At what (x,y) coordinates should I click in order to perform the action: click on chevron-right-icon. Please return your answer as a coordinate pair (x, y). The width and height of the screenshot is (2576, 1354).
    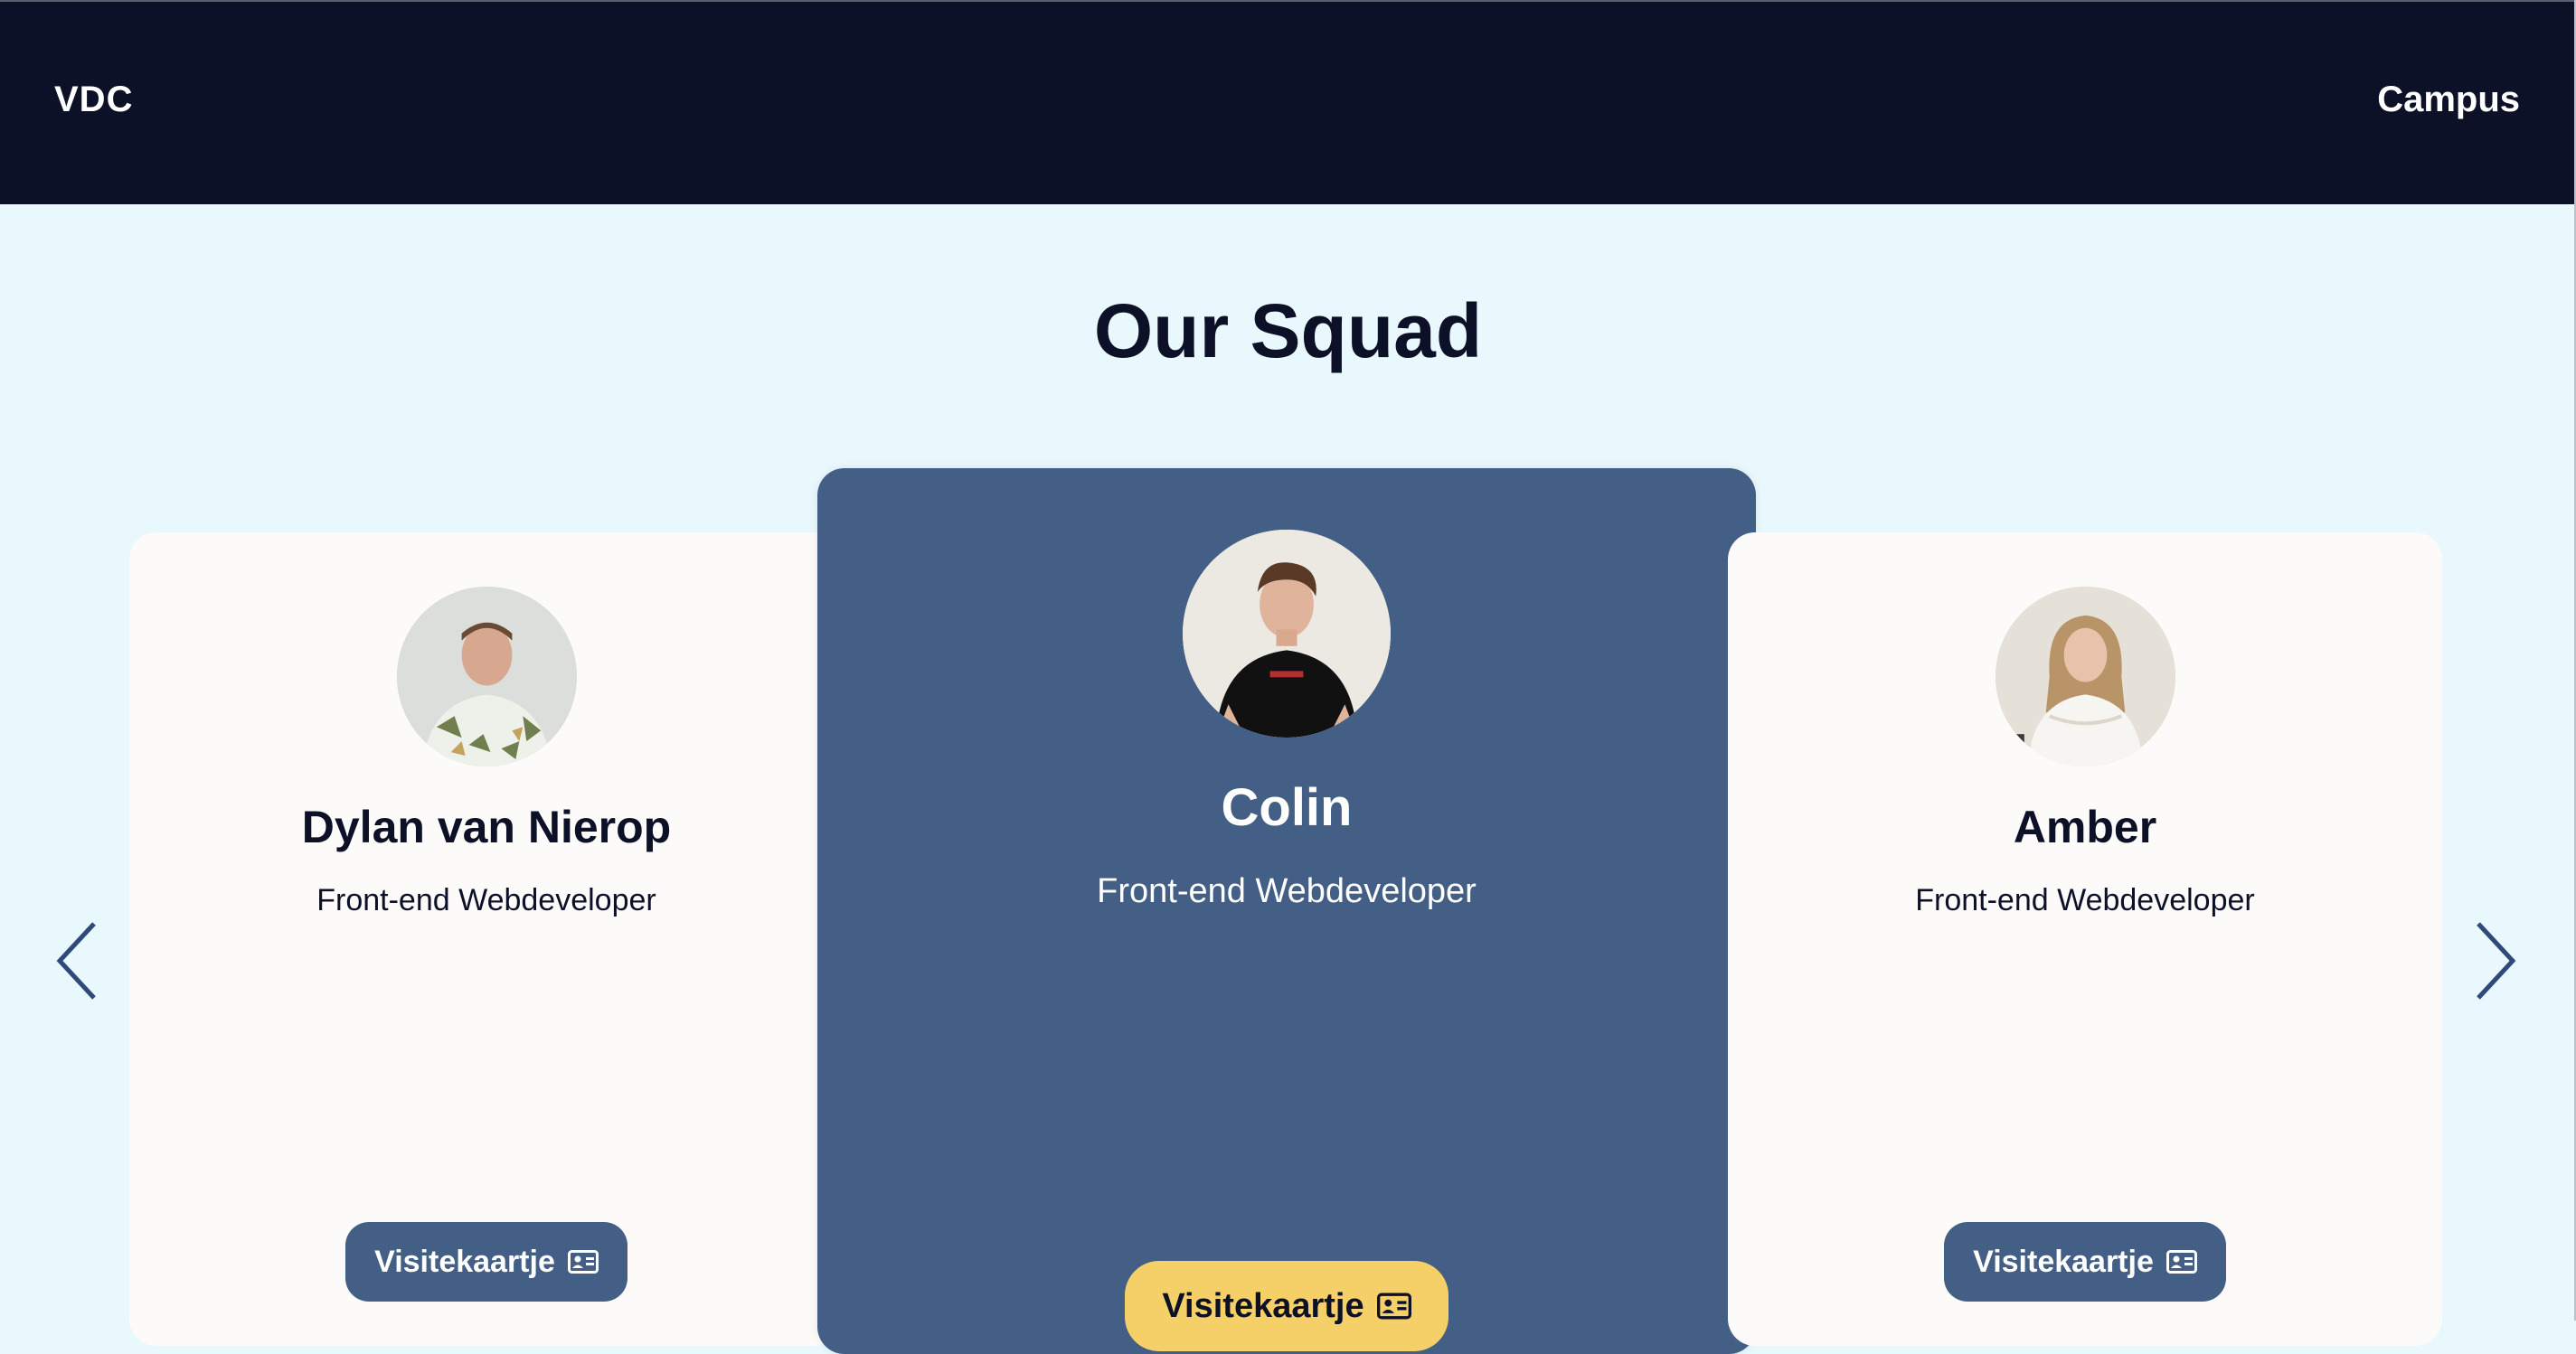
    Looking at the image, I should click on (2496, 961).